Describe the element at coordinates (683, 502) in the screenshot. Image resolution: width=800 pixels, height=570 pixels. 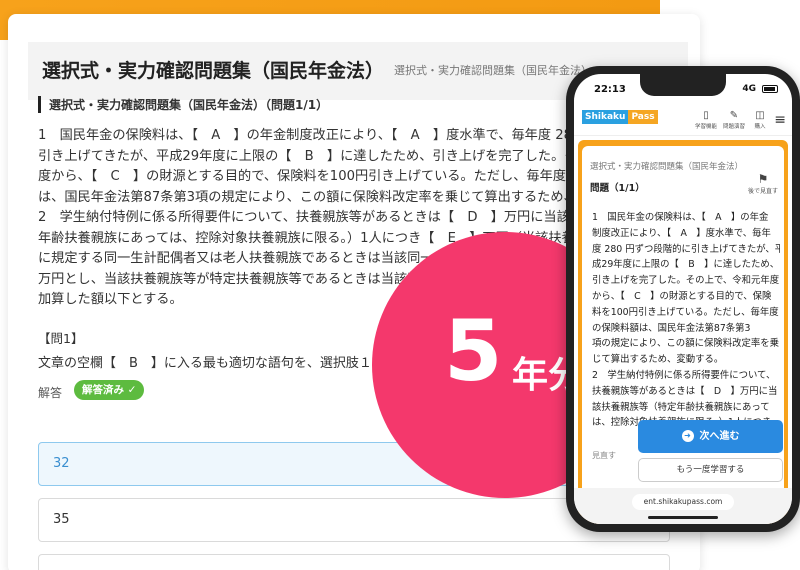
I see `url-bar: ent.shikakupass.com` at that location.